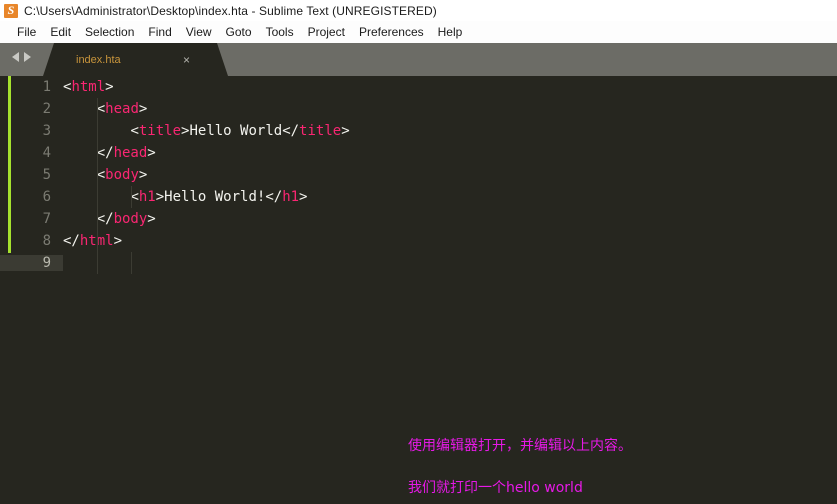  What do you see at coordinates (126, 153) in the screenshot?
I see `code-text: </head>` at bounding box center [126, 153].